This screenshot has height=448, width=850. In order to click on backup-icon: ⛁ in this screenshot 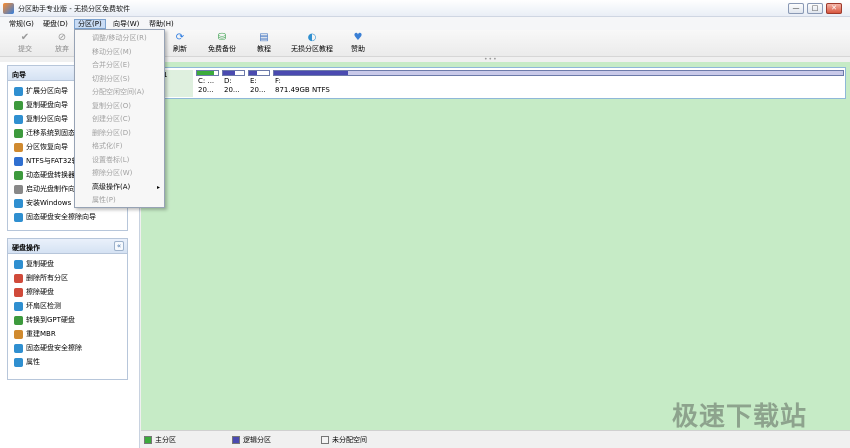, I will do `click(222, 37)`.